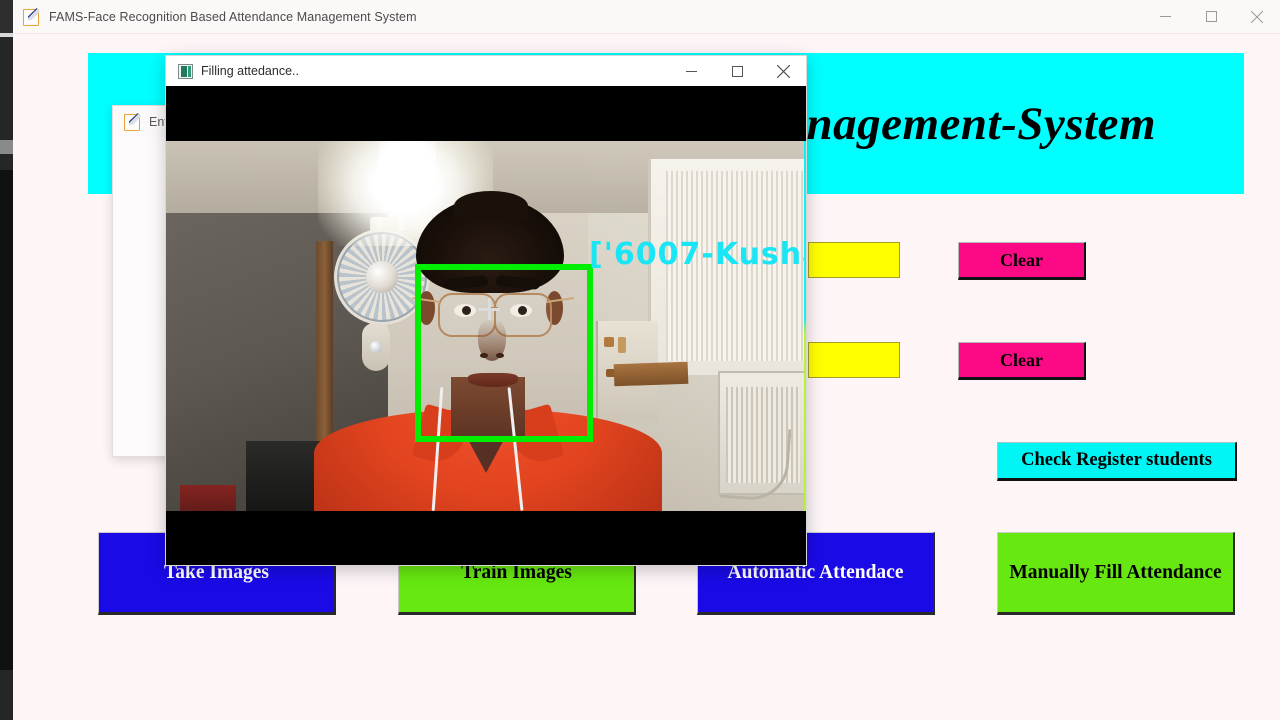  I want to click on main-window-controls, so click(1211, 16).